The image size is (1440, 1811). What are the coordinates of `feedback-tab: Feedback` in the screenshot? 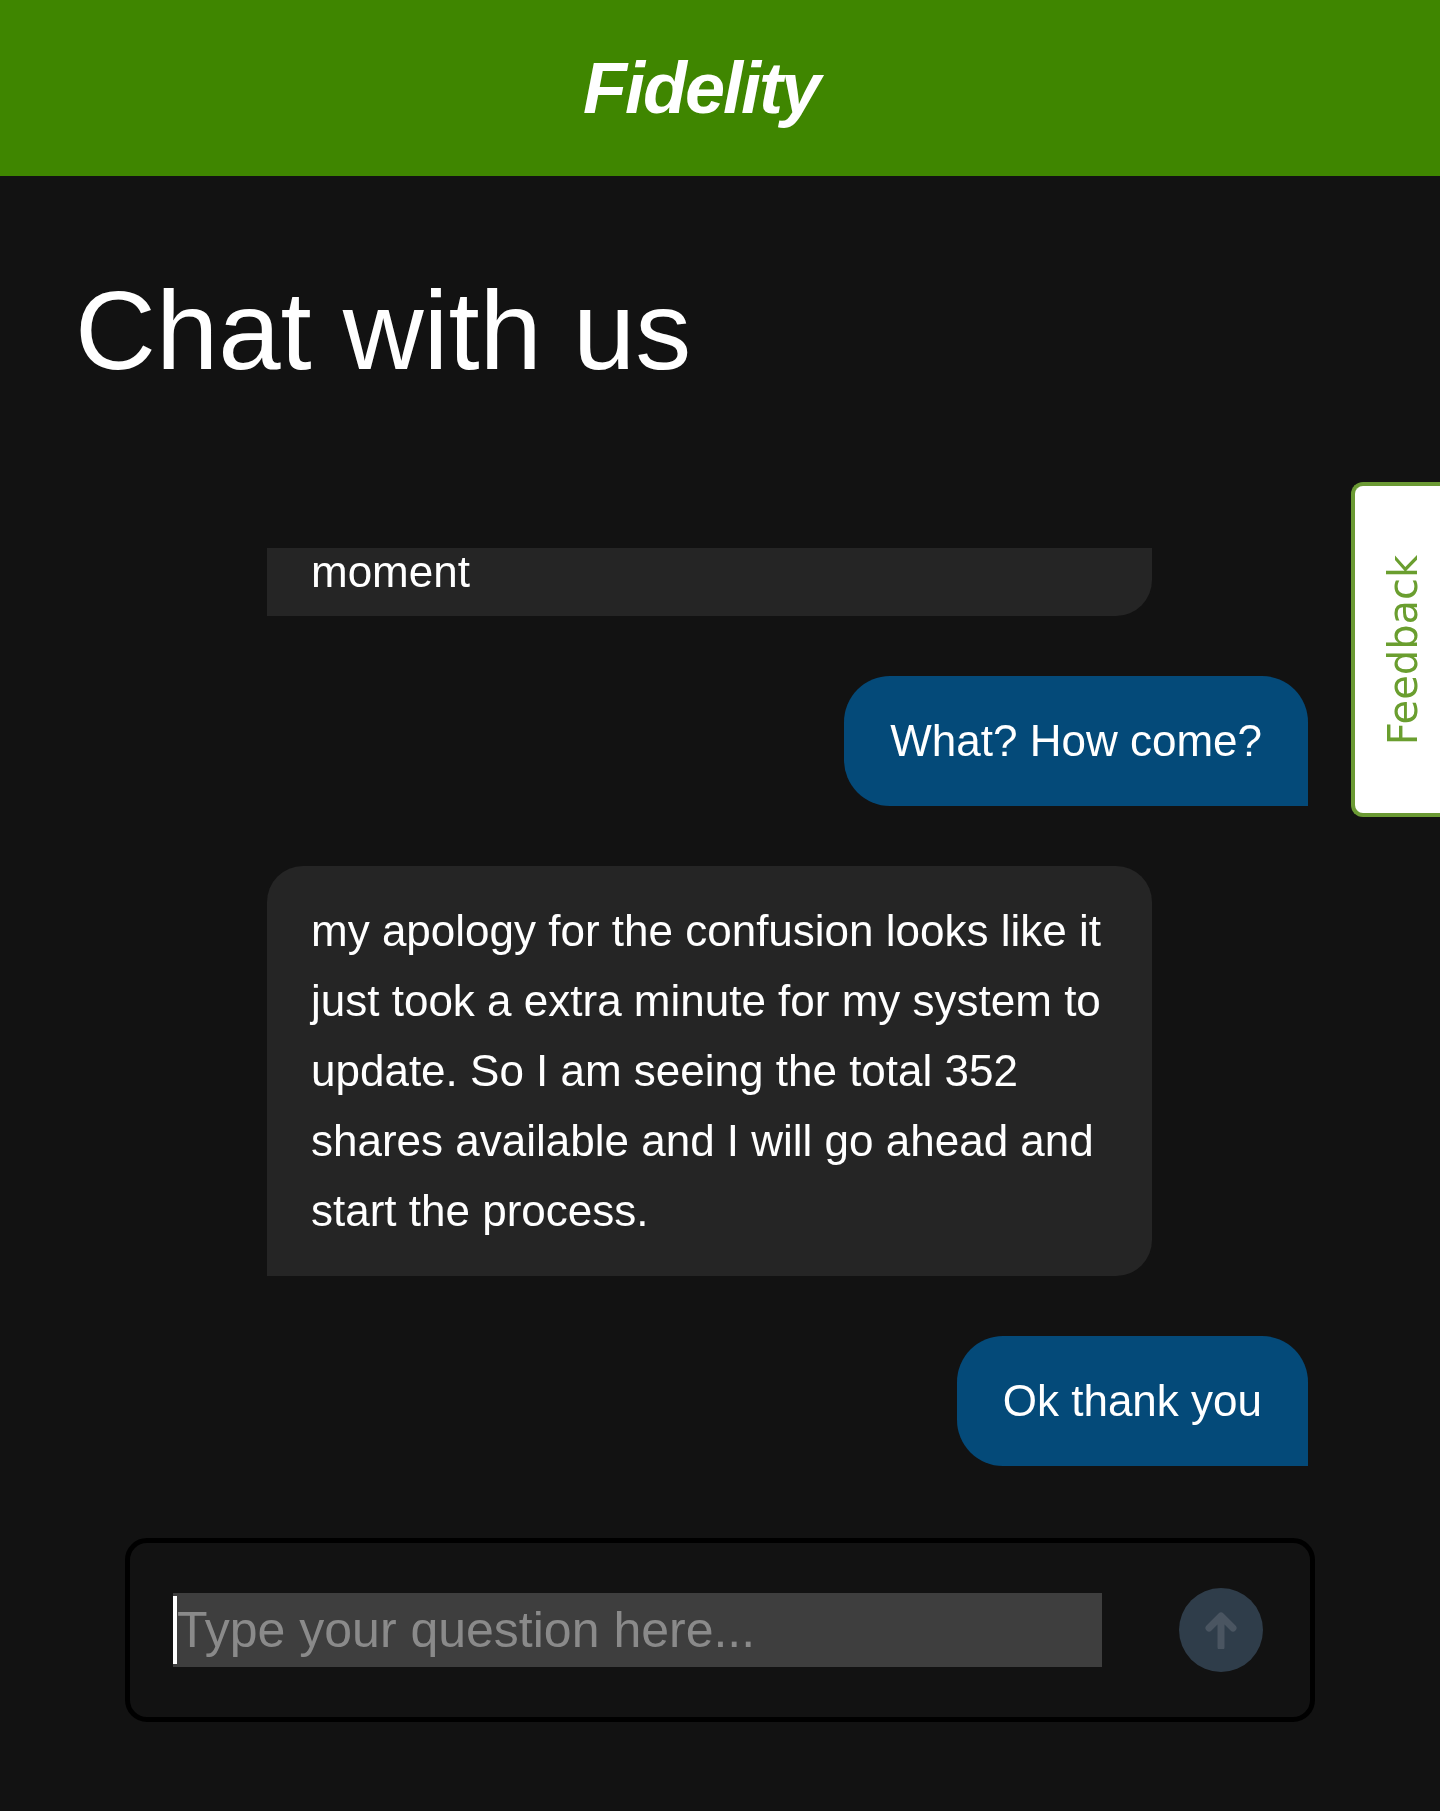 It's located at (1395, 649).